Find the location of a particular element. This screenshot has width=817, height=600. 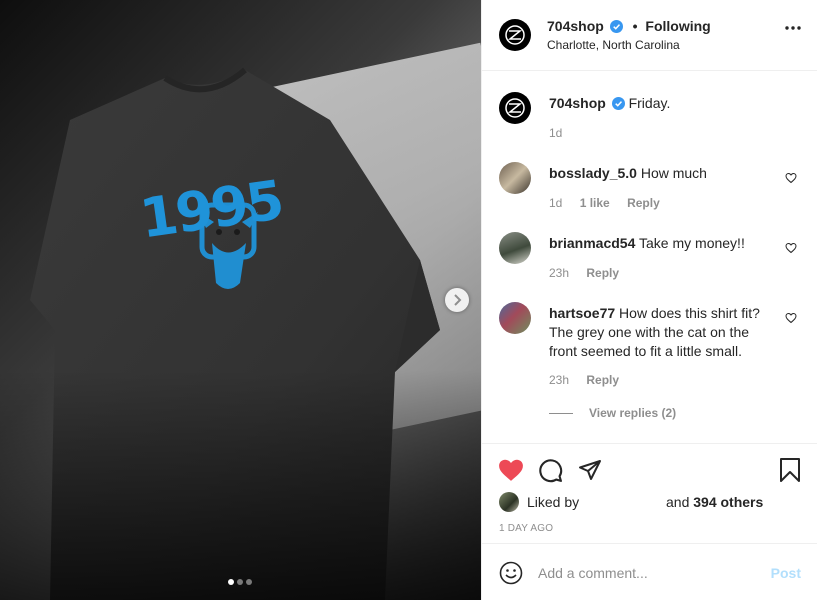

comment-icon is located at coordinates (550, 470).